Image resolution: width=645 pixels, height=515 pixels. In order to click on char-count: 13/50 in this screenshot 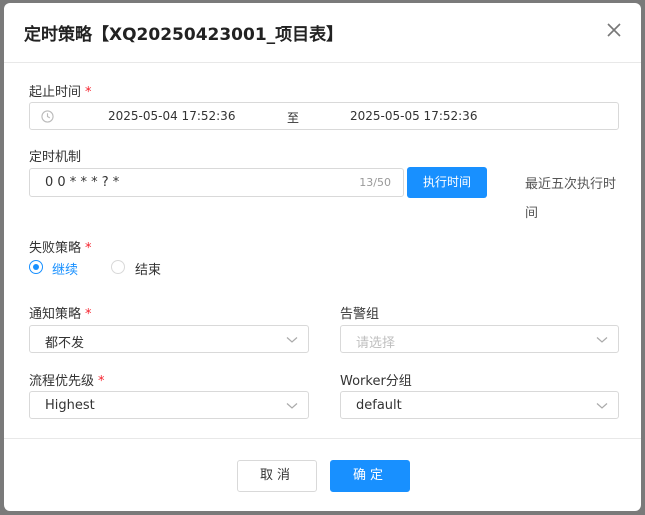, I will do `click(375, 182)`.